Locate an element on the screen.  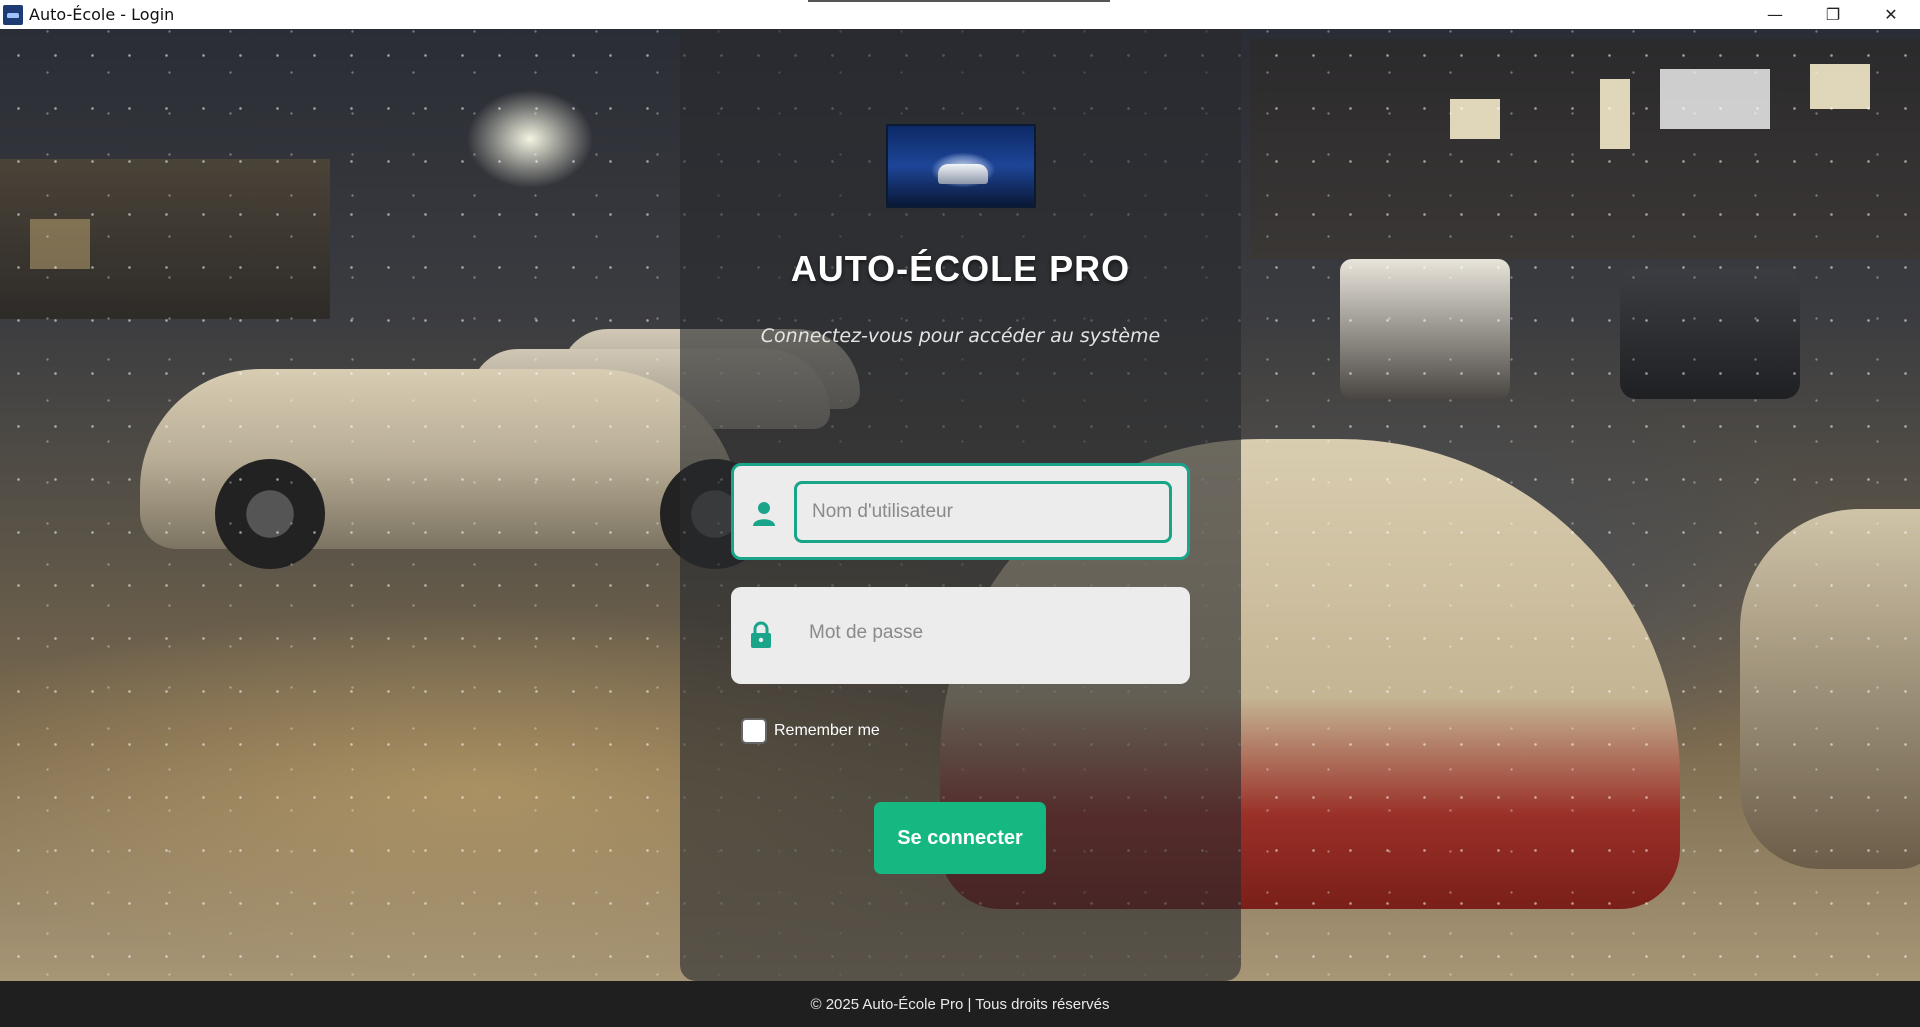
close-button: ✕ is located at coordinates (1891, 14).